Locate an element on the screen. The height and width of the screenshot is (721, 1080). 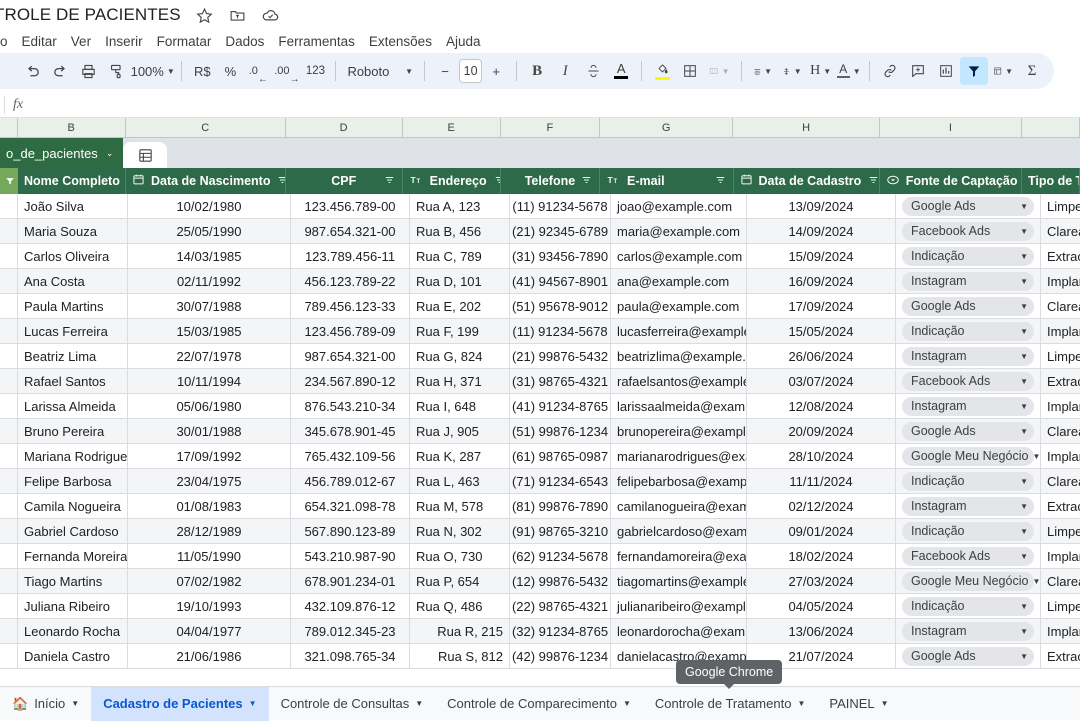
cell-telefone: (91) 98765-3210 is located at coordinates (560, 531).